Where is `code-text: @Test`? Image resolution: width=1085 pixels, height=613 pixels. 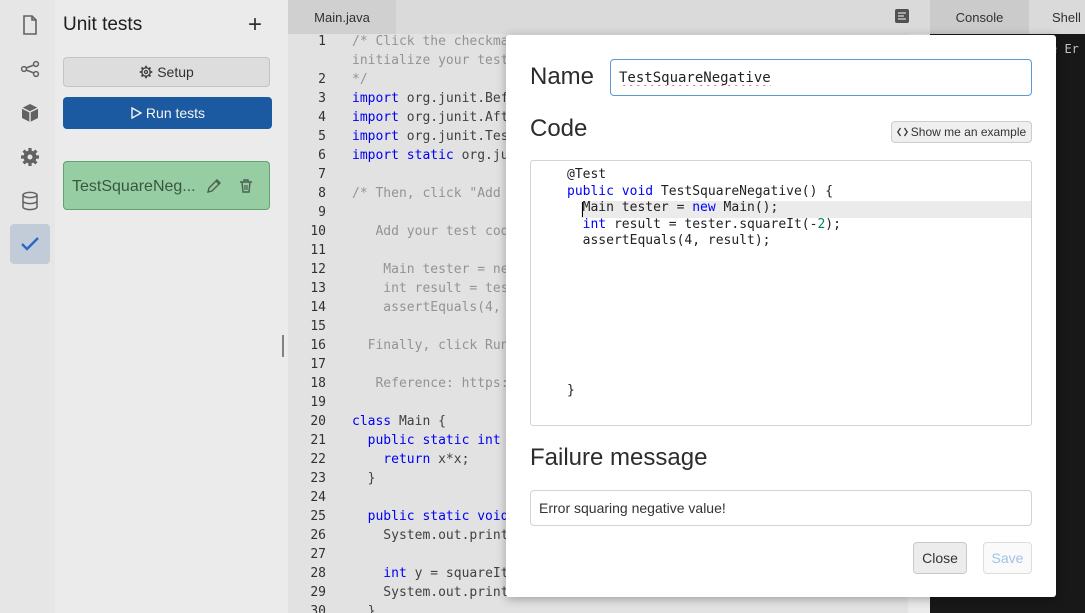 code-text: @Test is located at coordinates (587, 174).